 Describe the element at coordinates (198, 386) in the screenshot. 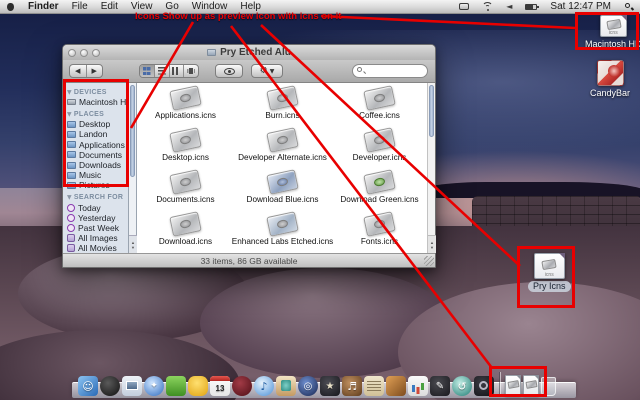

I see `dock-cyberduck-icon` at that location.